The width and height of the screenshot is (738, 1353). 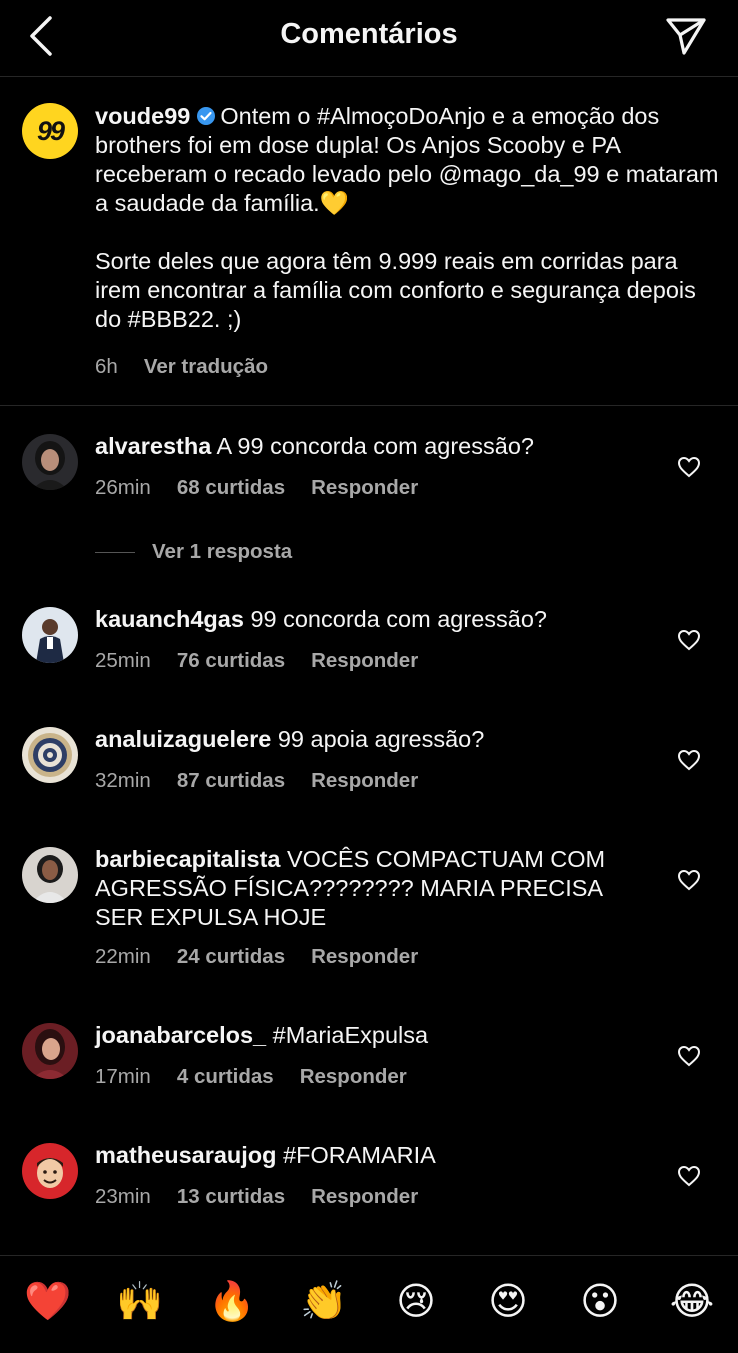 I want to click on verified-badge-icon, so click(x=206, y=116).